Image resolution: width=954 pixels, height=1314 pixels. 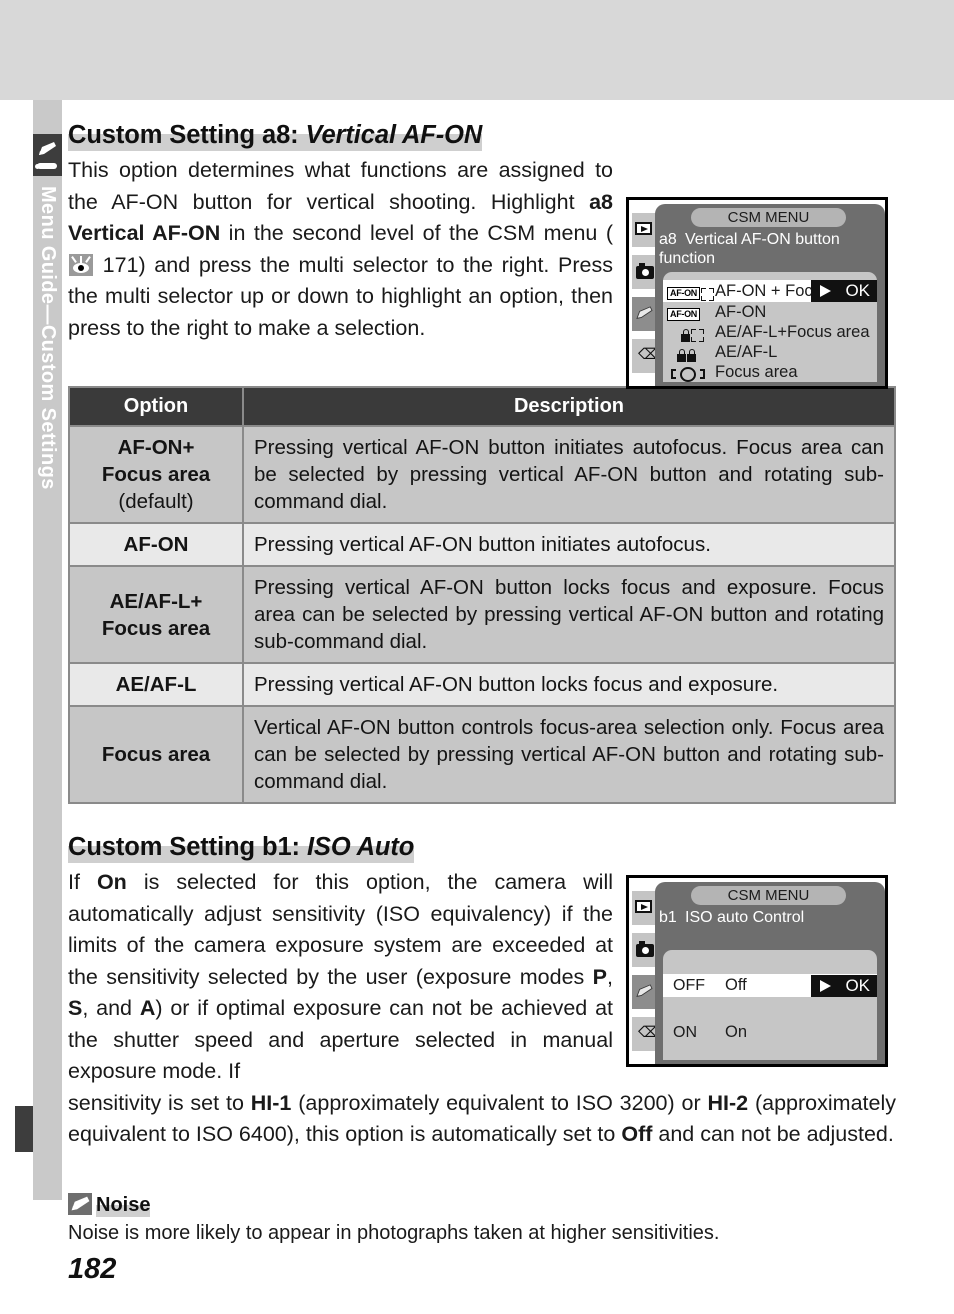 I want to click on table-option-name: AF-ON, so click(x=156, y=544).